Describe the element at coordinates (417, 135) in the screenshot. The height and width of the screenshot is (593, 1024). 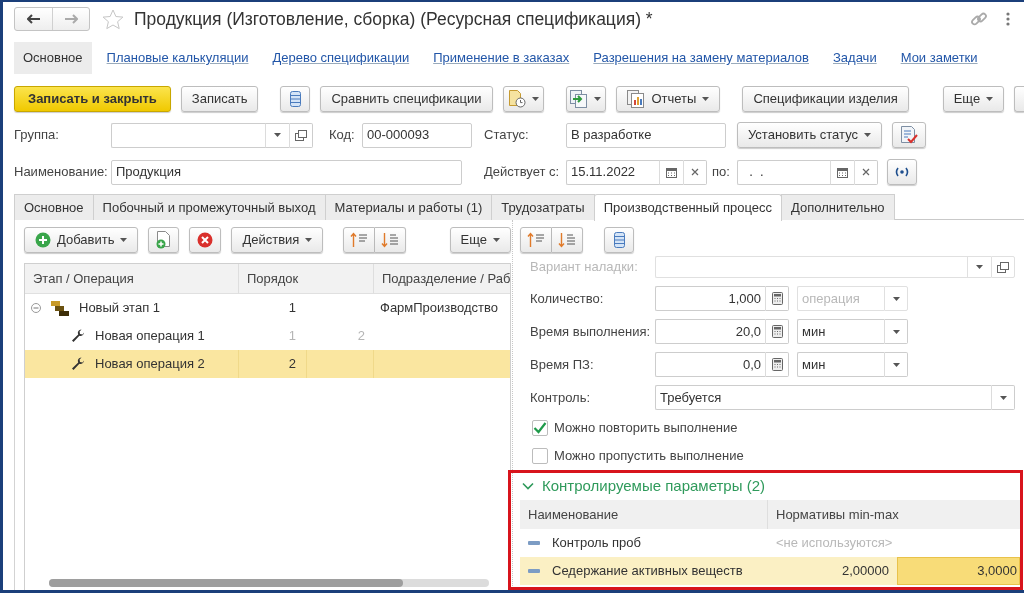
I see `code-field: 00-000093` at that location.